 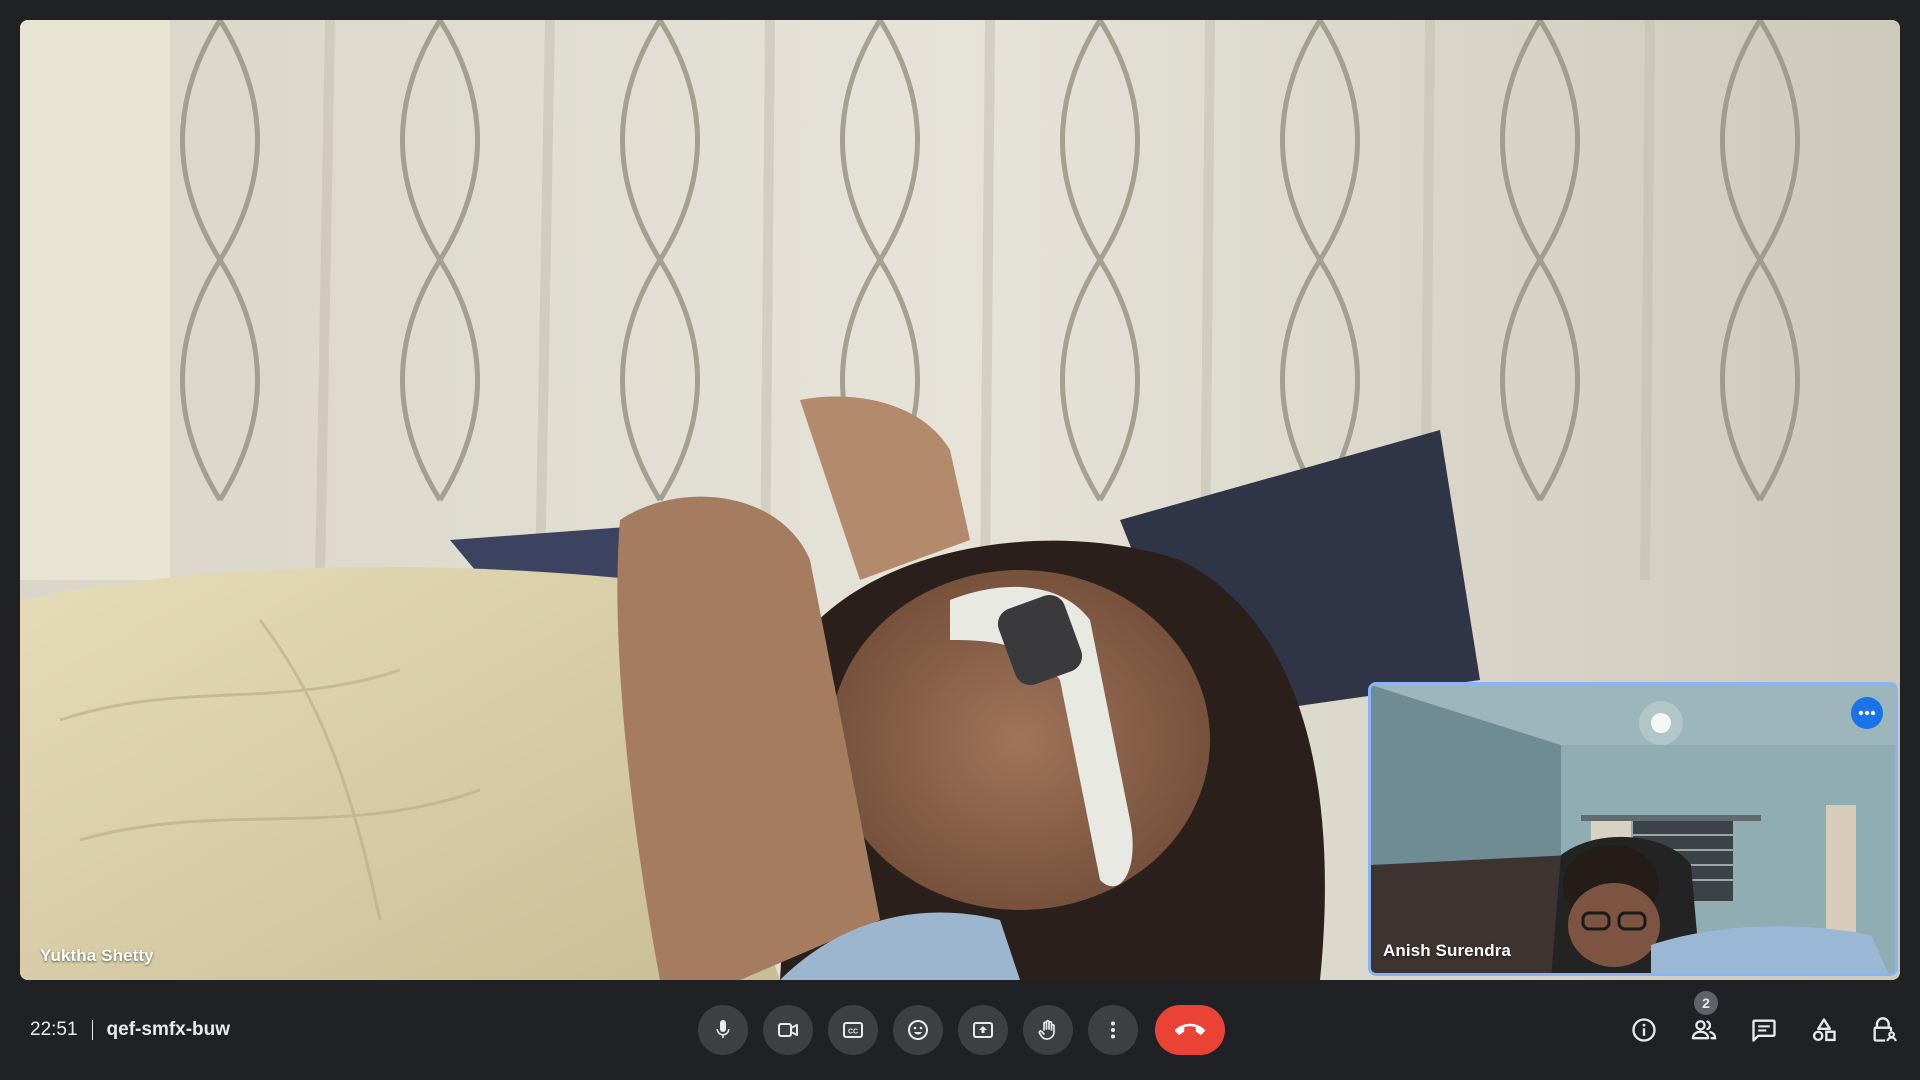 I want to click on self-view-tile: Anish Surendra, so click(x=1633, y=829).